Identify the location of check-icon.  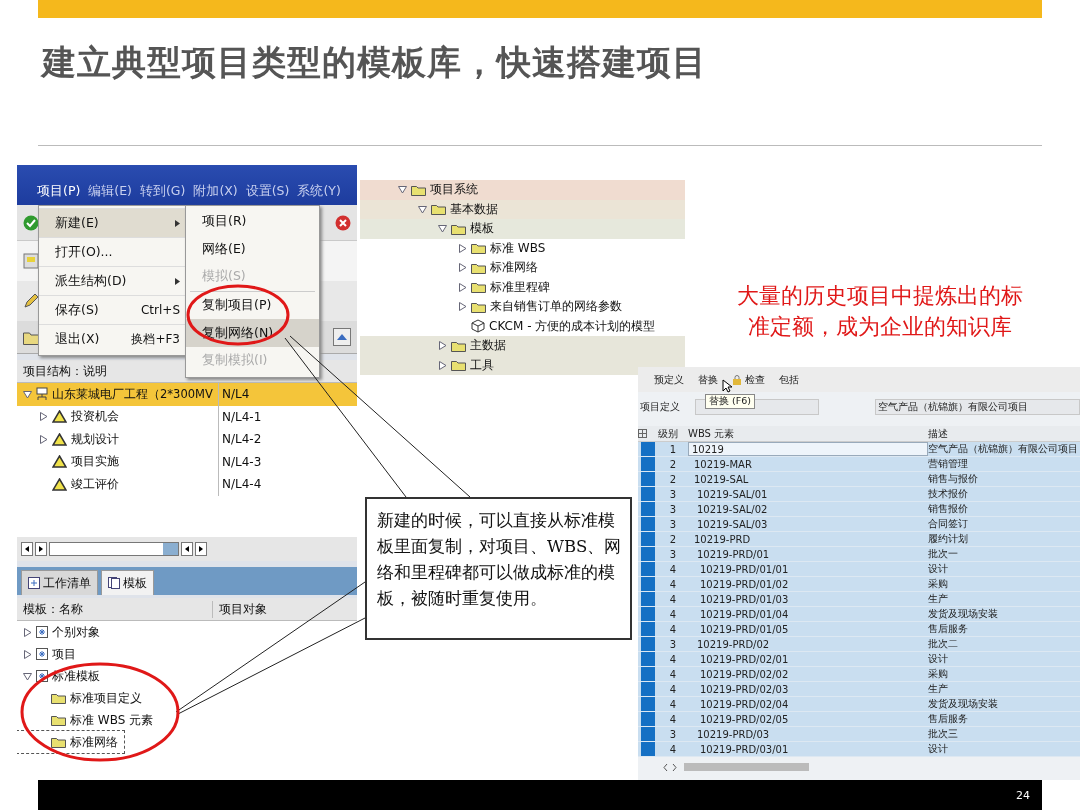
(31, 222).